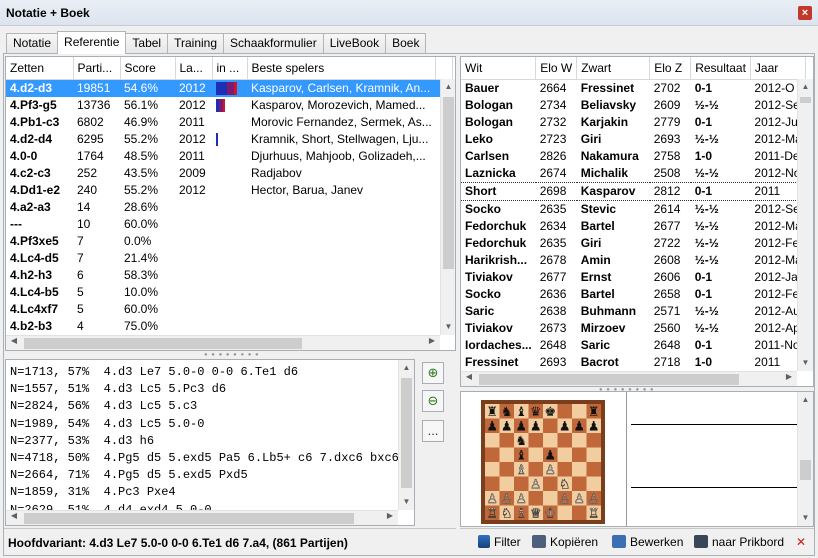 This screenshot has width=818, height=558. I want to click on game-row: Iordaches... 2648 Saric 2648 0-1 2011-No, so click(633, 345).